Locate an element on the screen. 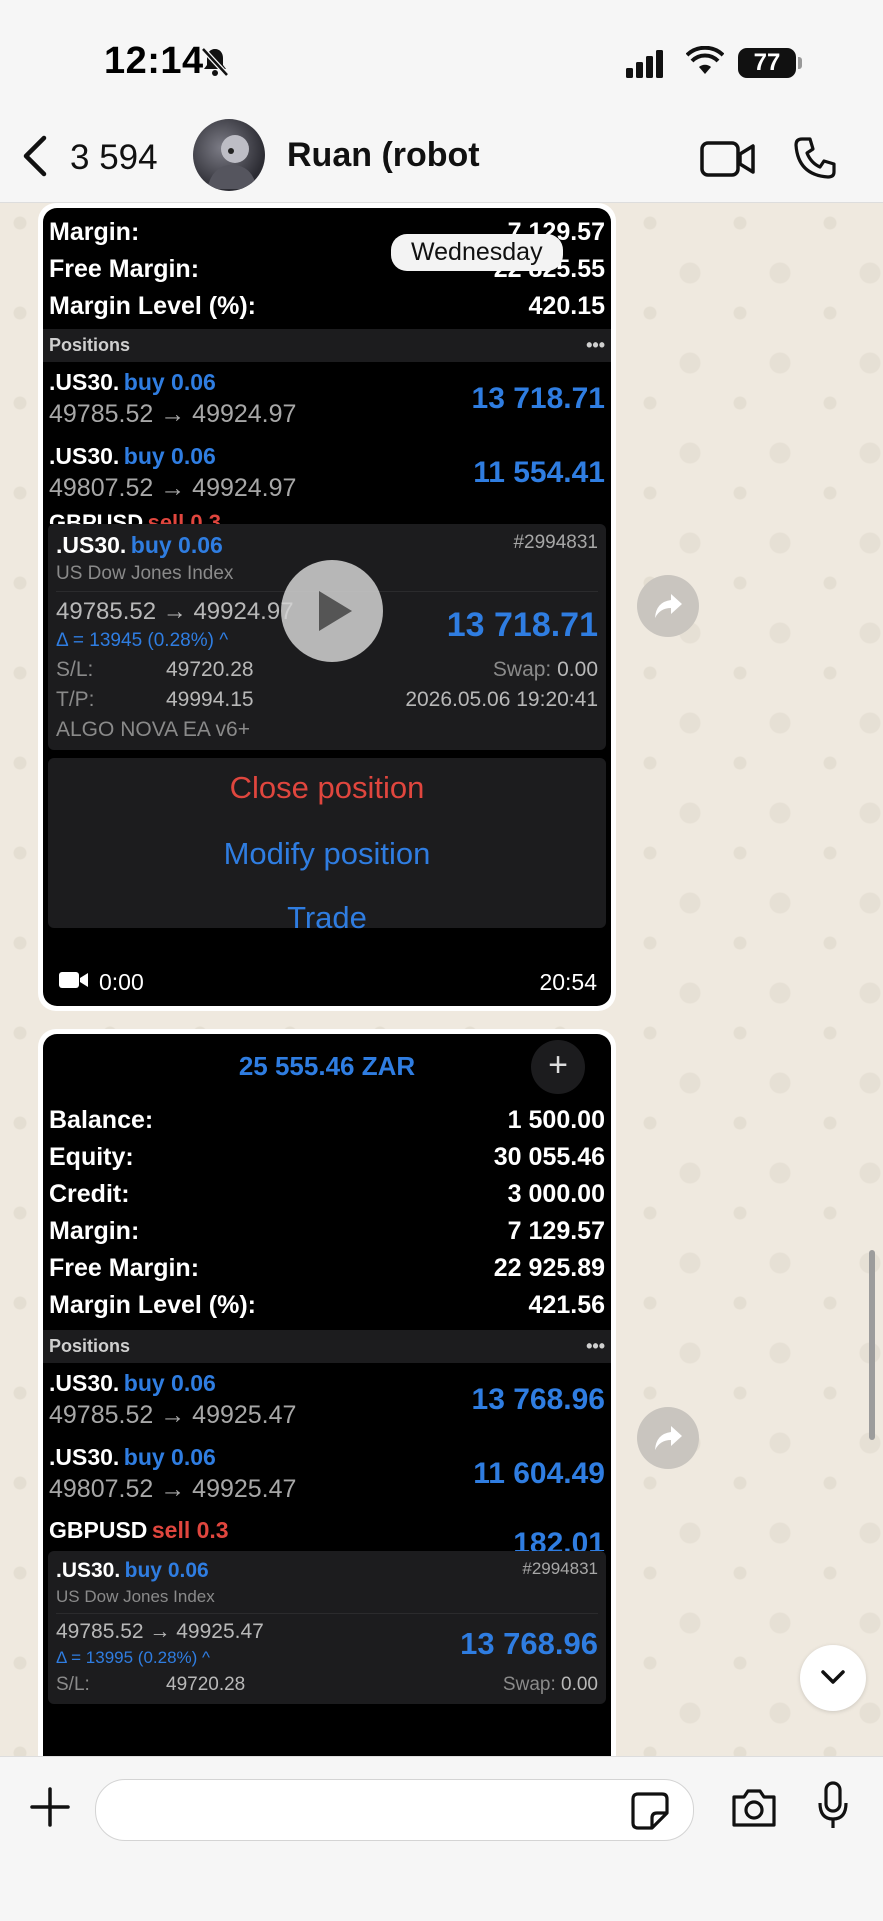  balance-header: 25 555.46 ZAR is located at coordinates (327, 1065).